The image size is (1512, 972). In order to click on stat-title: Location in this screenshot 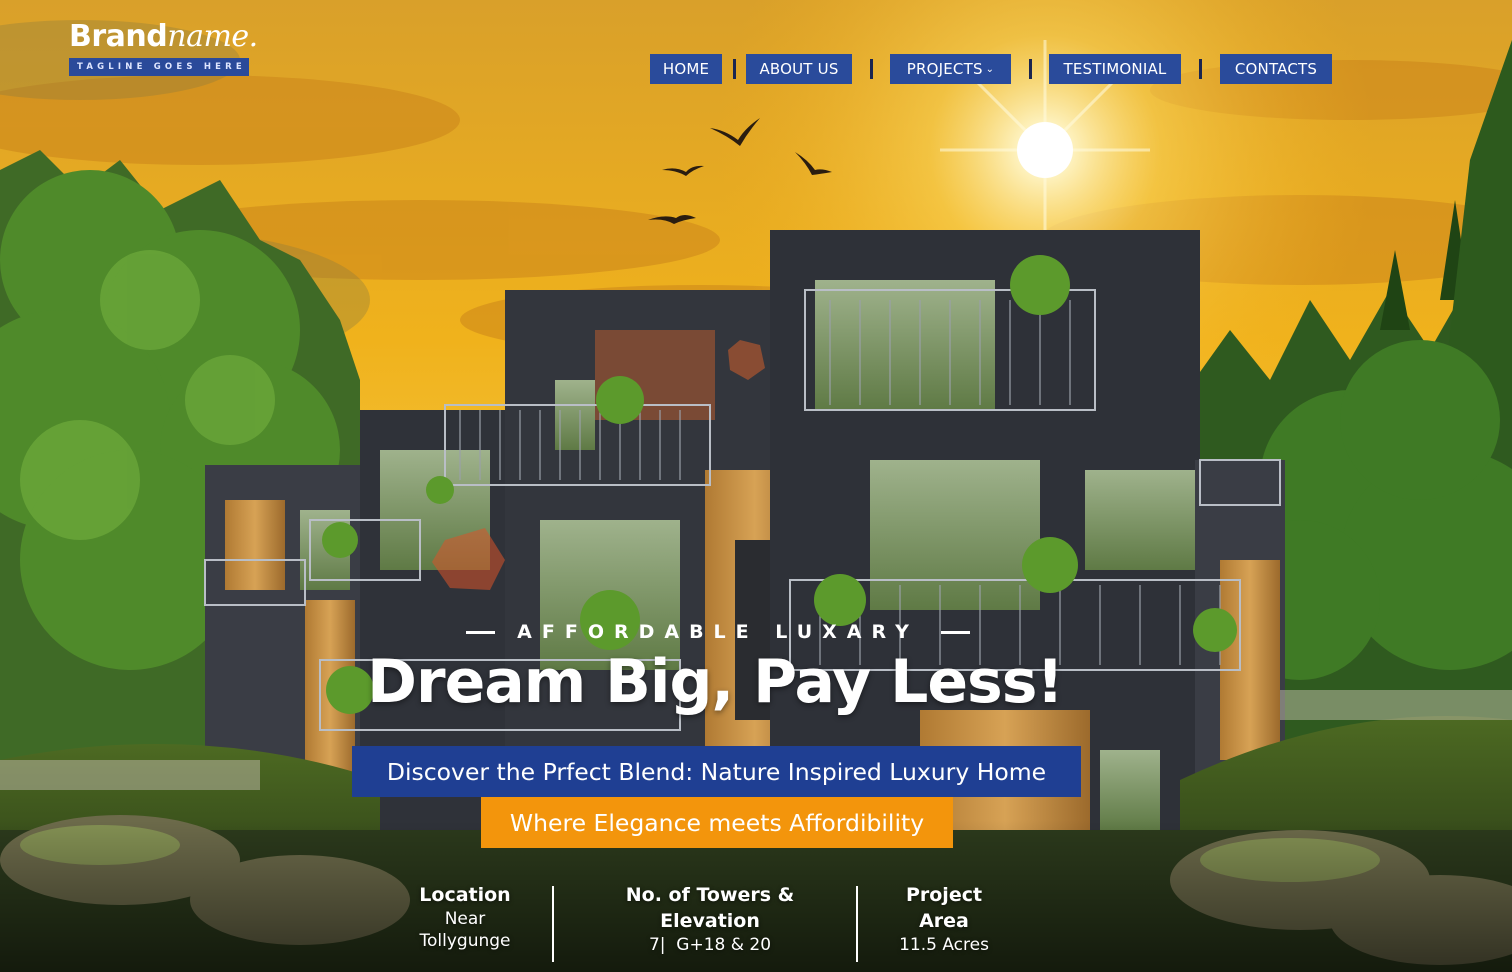, I will do `click(465, 895)`.